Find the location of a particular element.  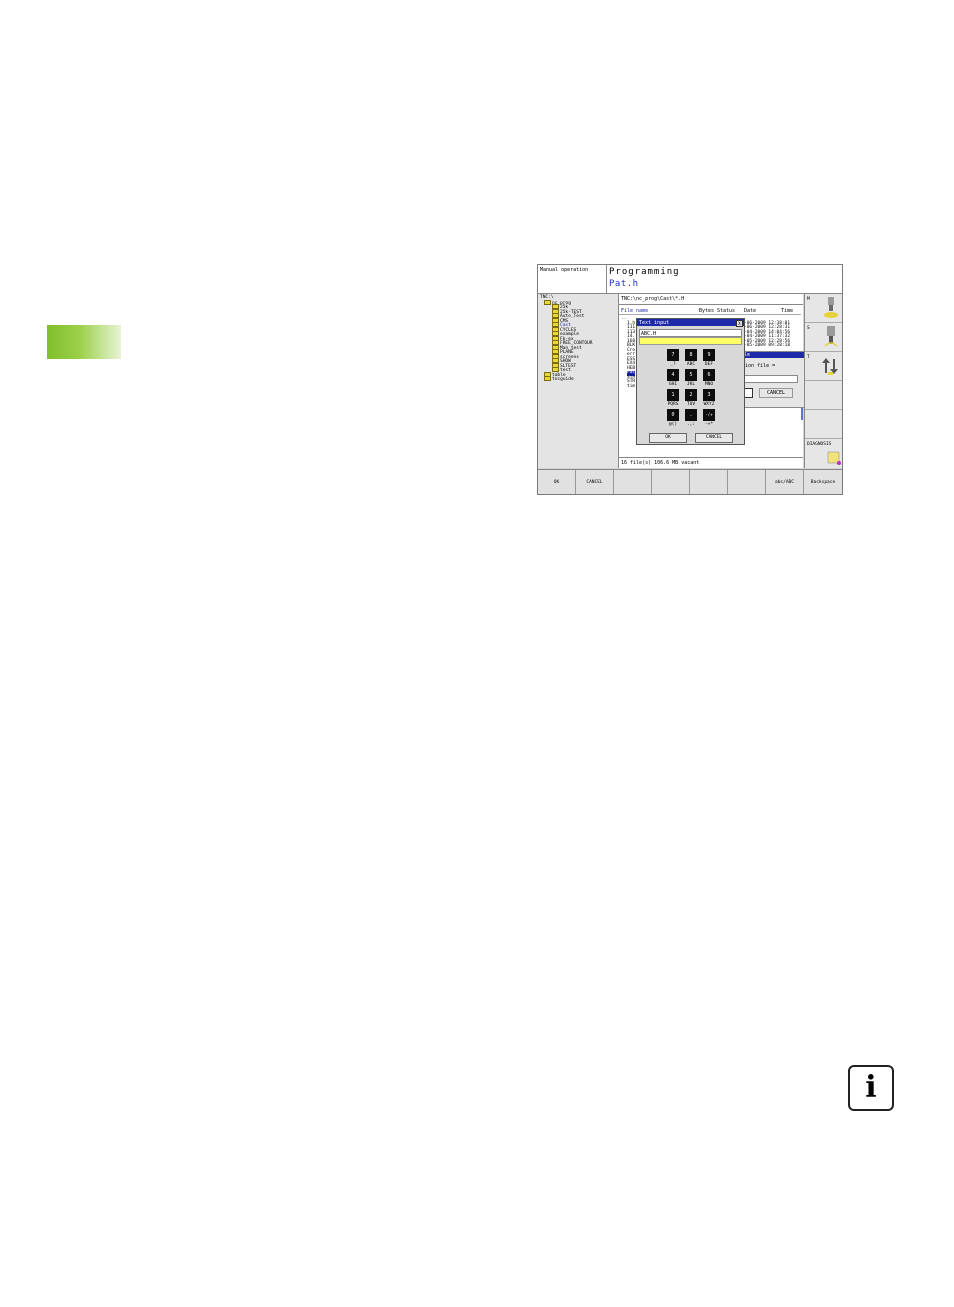

key-2: 2 is located at coordinates (691, 395).